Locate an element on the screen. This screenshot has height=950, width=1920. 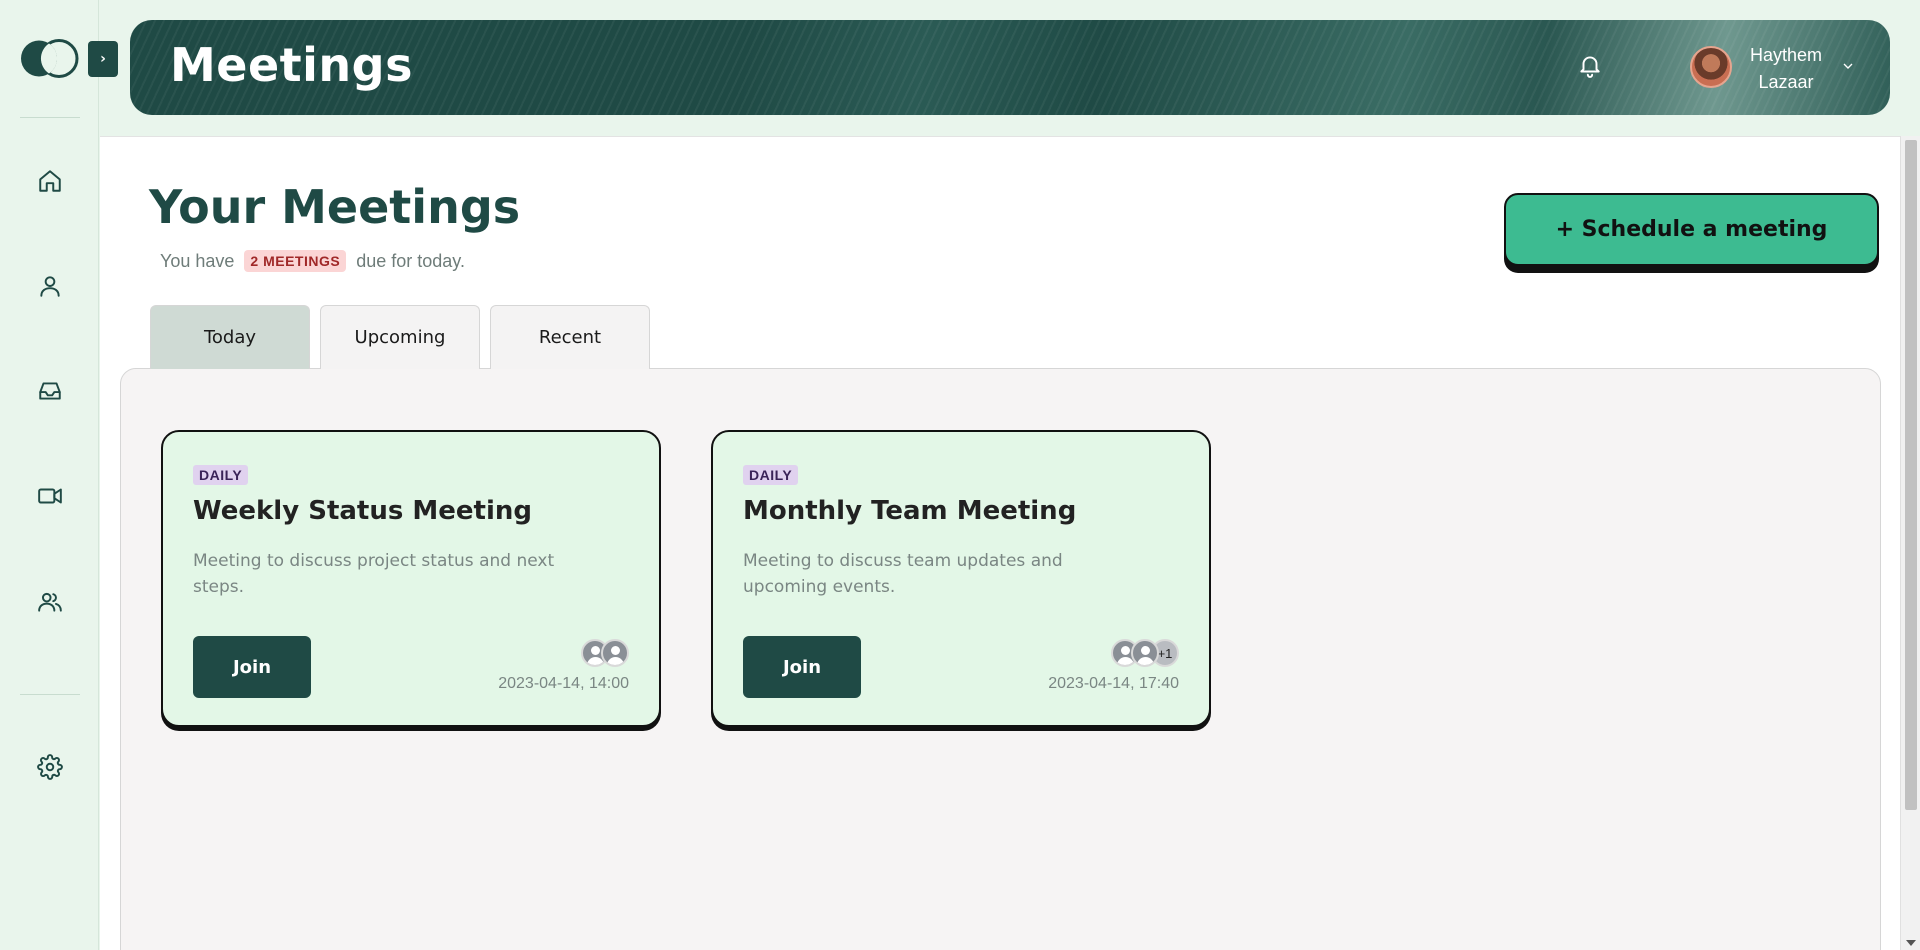
logo is located at coordinates (50, 58).